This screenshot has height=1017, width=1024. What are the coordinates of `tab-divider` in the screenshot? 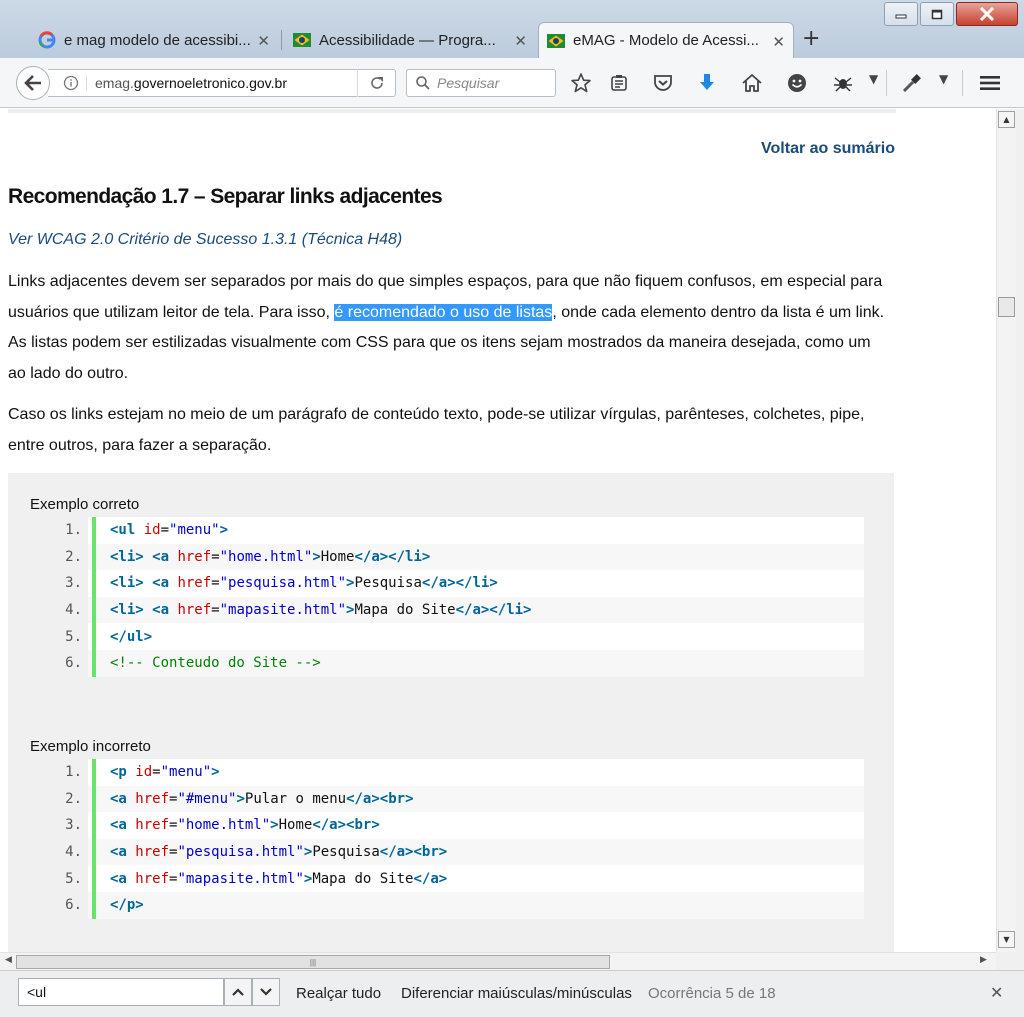 It's located at (281, 40).